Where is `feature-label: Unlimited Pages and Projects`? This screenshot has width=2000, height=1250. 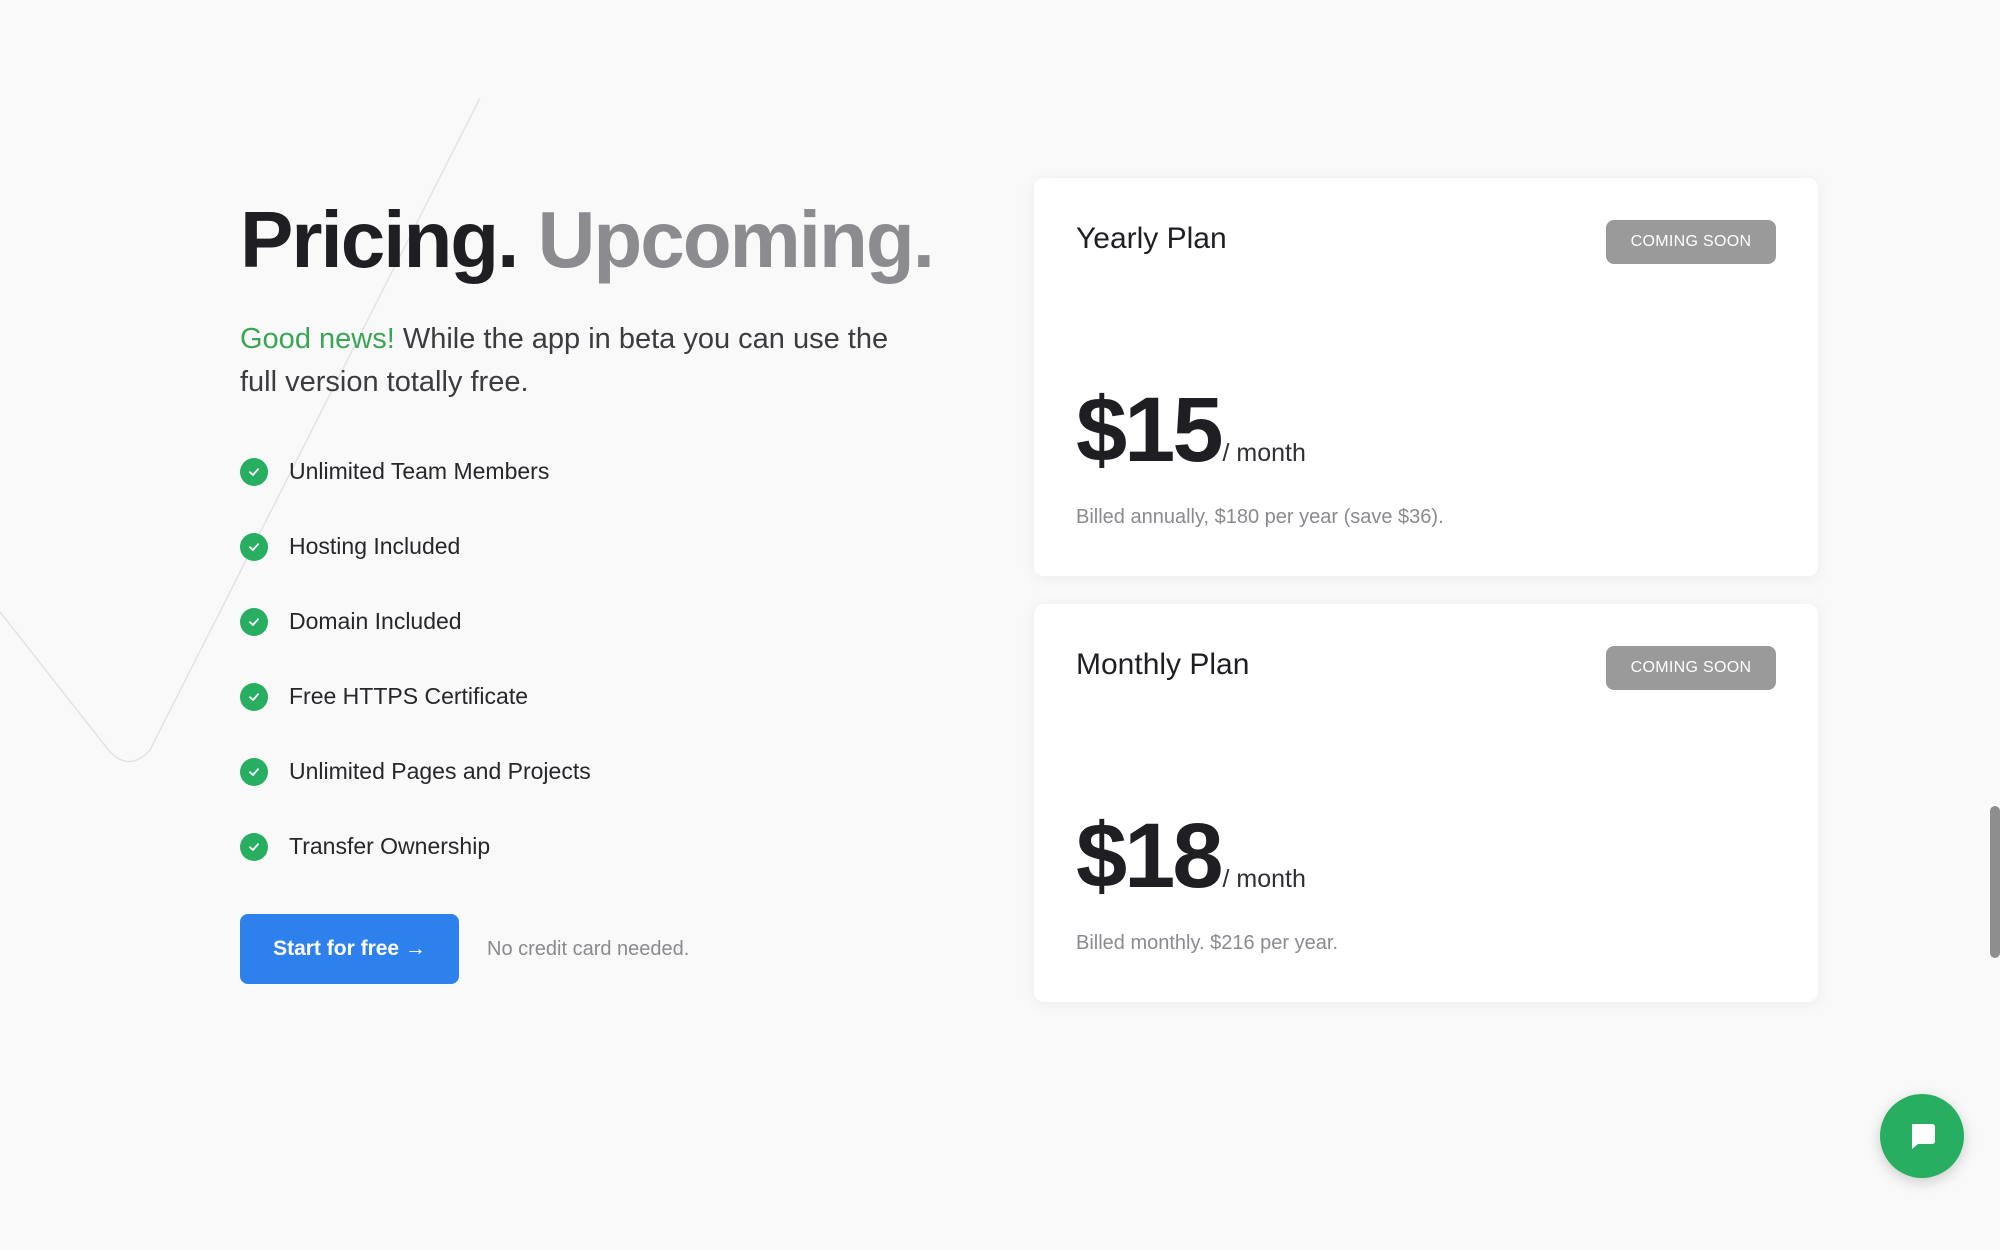
feature-label: Unlimited Pages and Projects is located at coordinates (440, 771).